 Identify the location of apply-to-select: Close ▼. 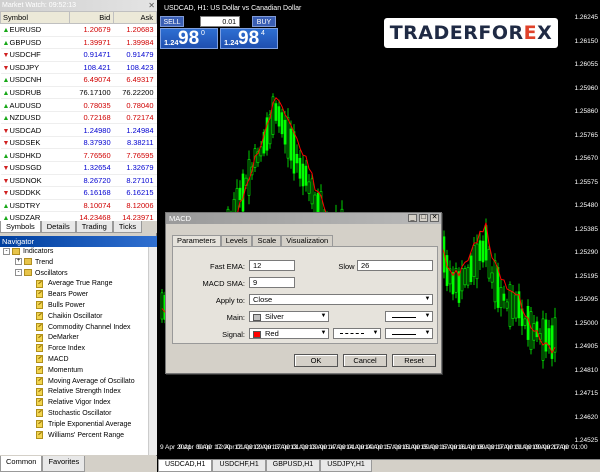
(341, 299).